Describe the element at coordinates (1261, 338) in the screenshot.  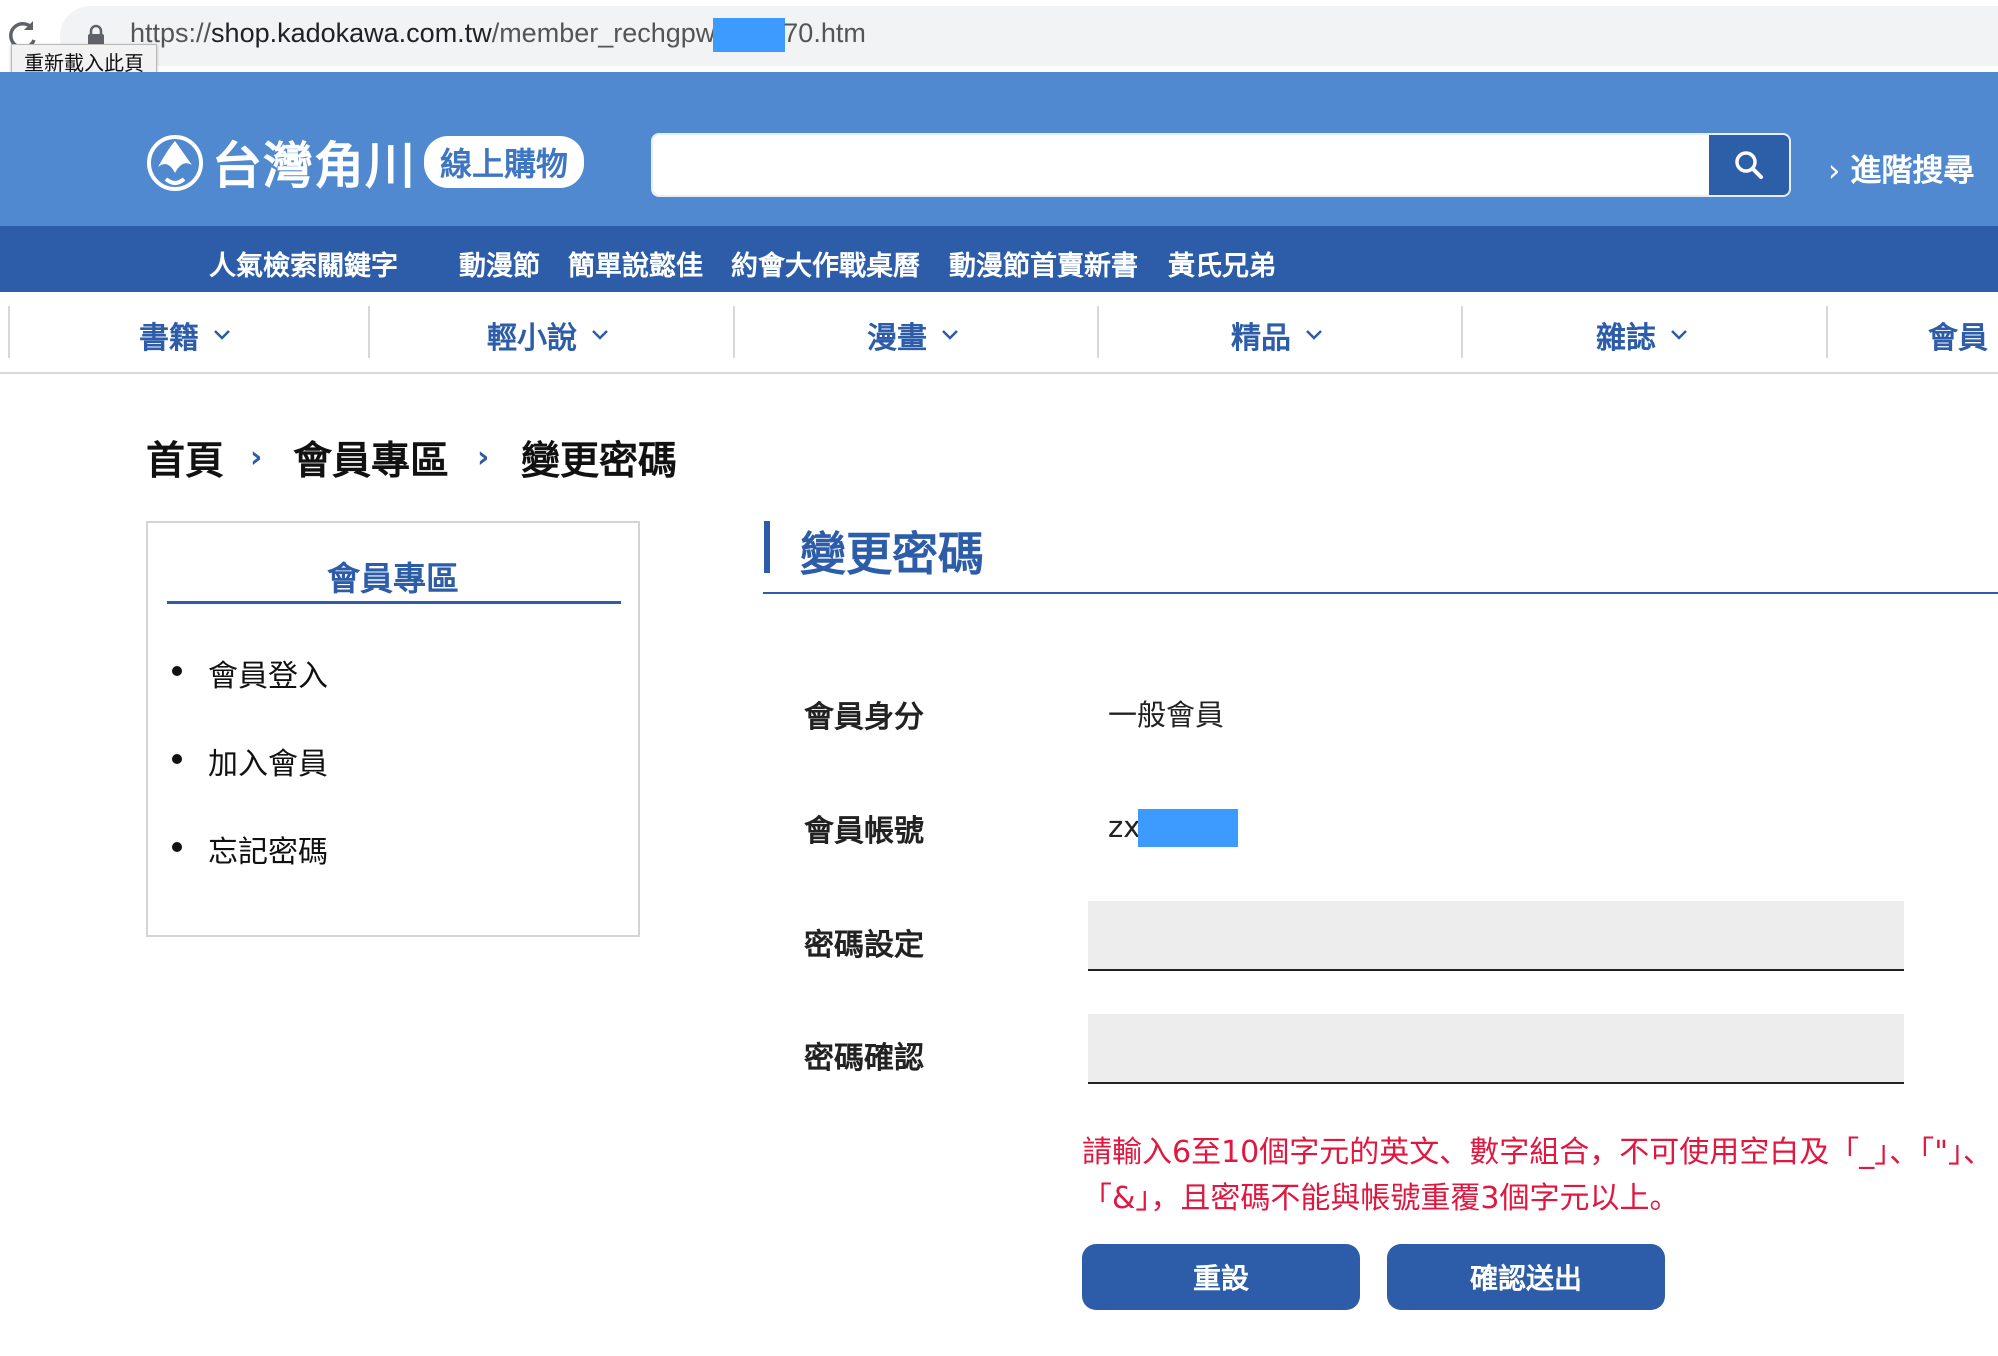
I see `nav-item-label: 精品` at that location.